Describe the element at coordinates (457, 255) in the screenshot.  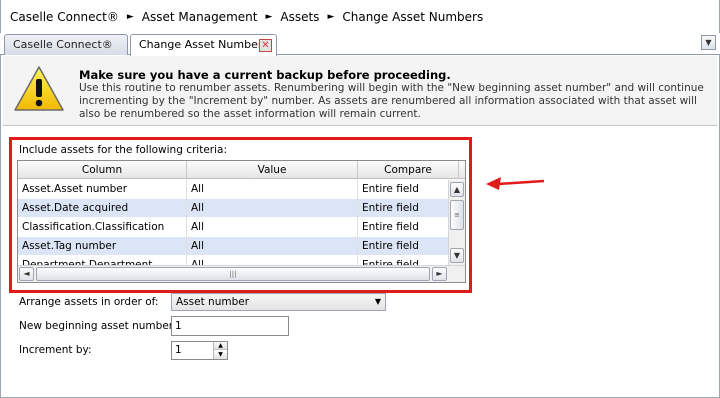
I see `scroll-down-icon: ▼` at that location.